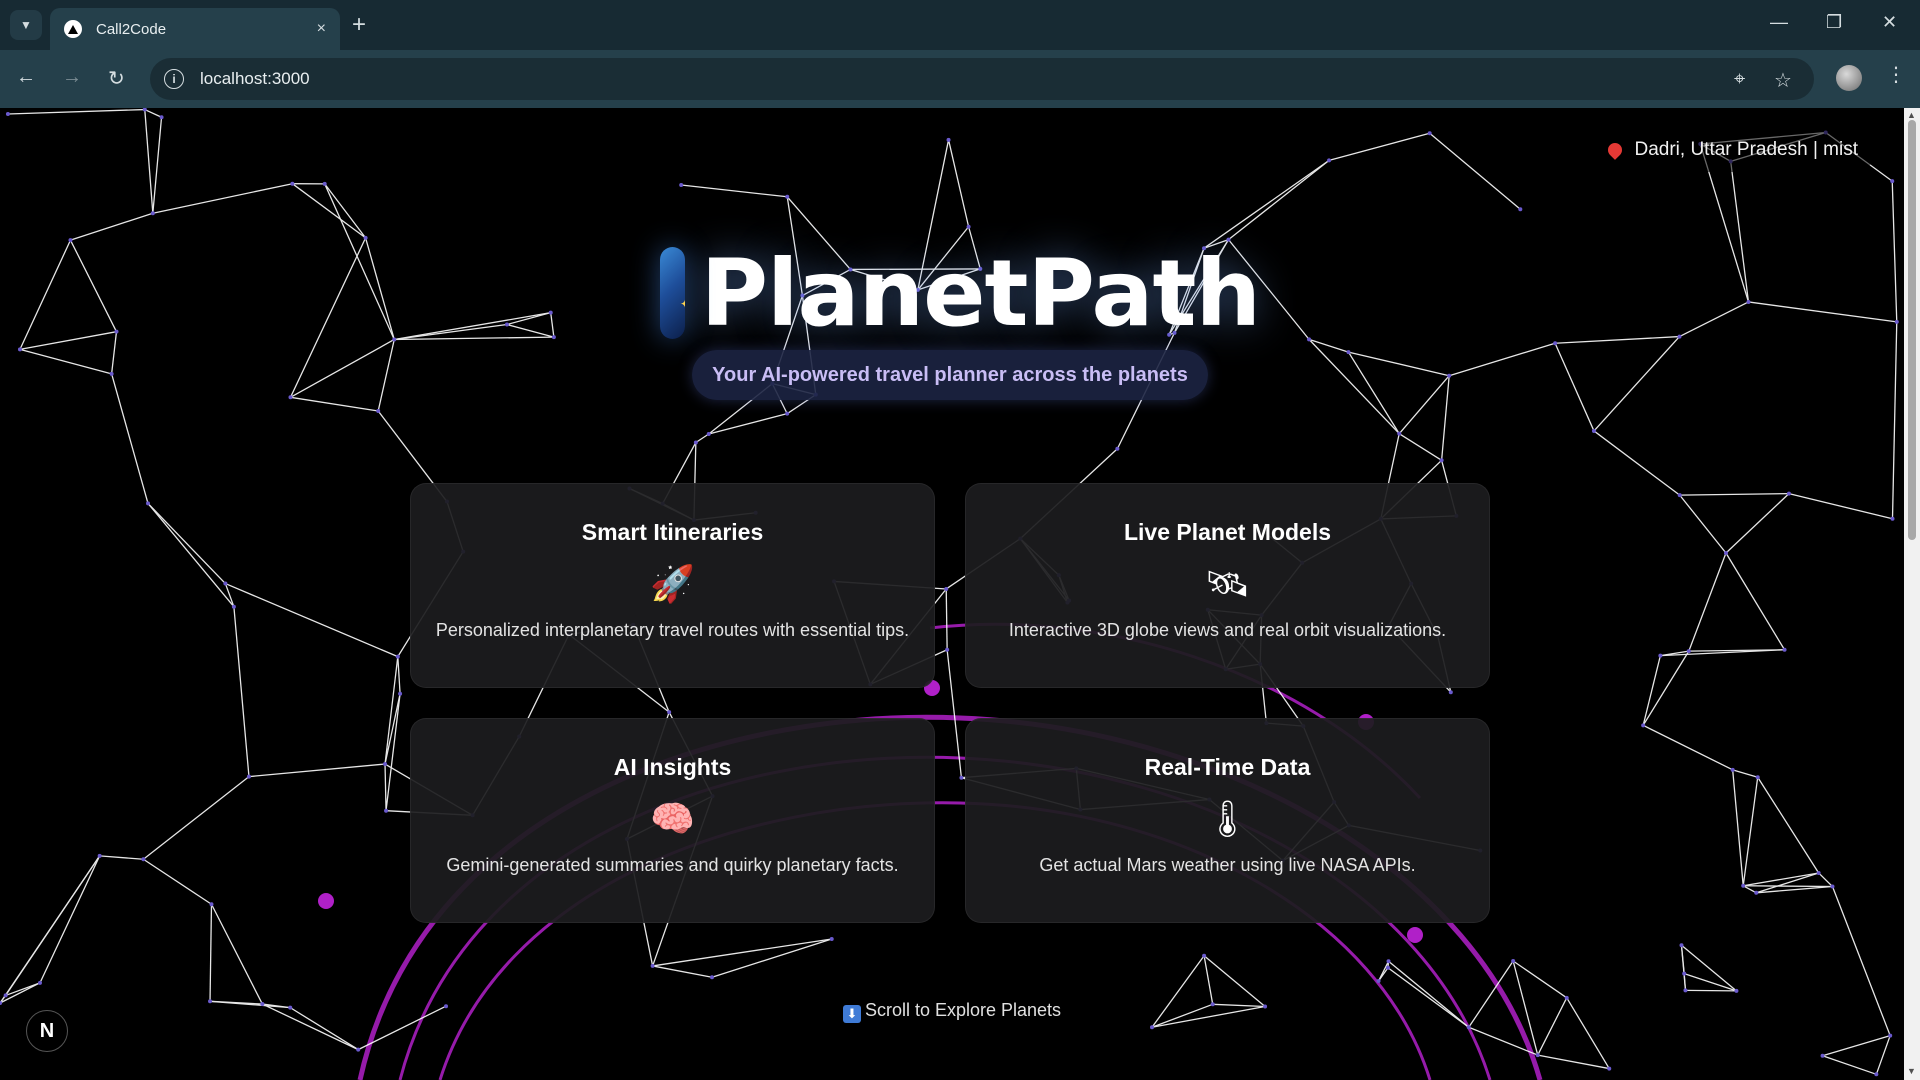  I want to click on feature-title: AI Insights, so click(672, 767).